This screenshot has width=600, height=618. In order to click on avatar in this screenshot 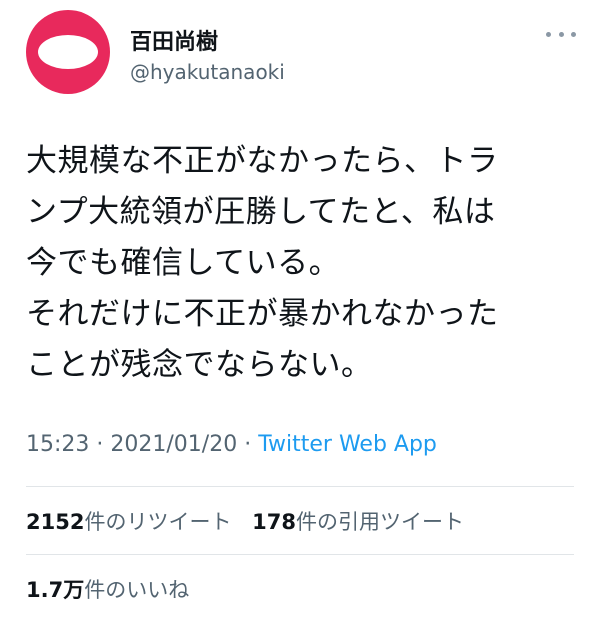, I will do `click(68, 52)`.